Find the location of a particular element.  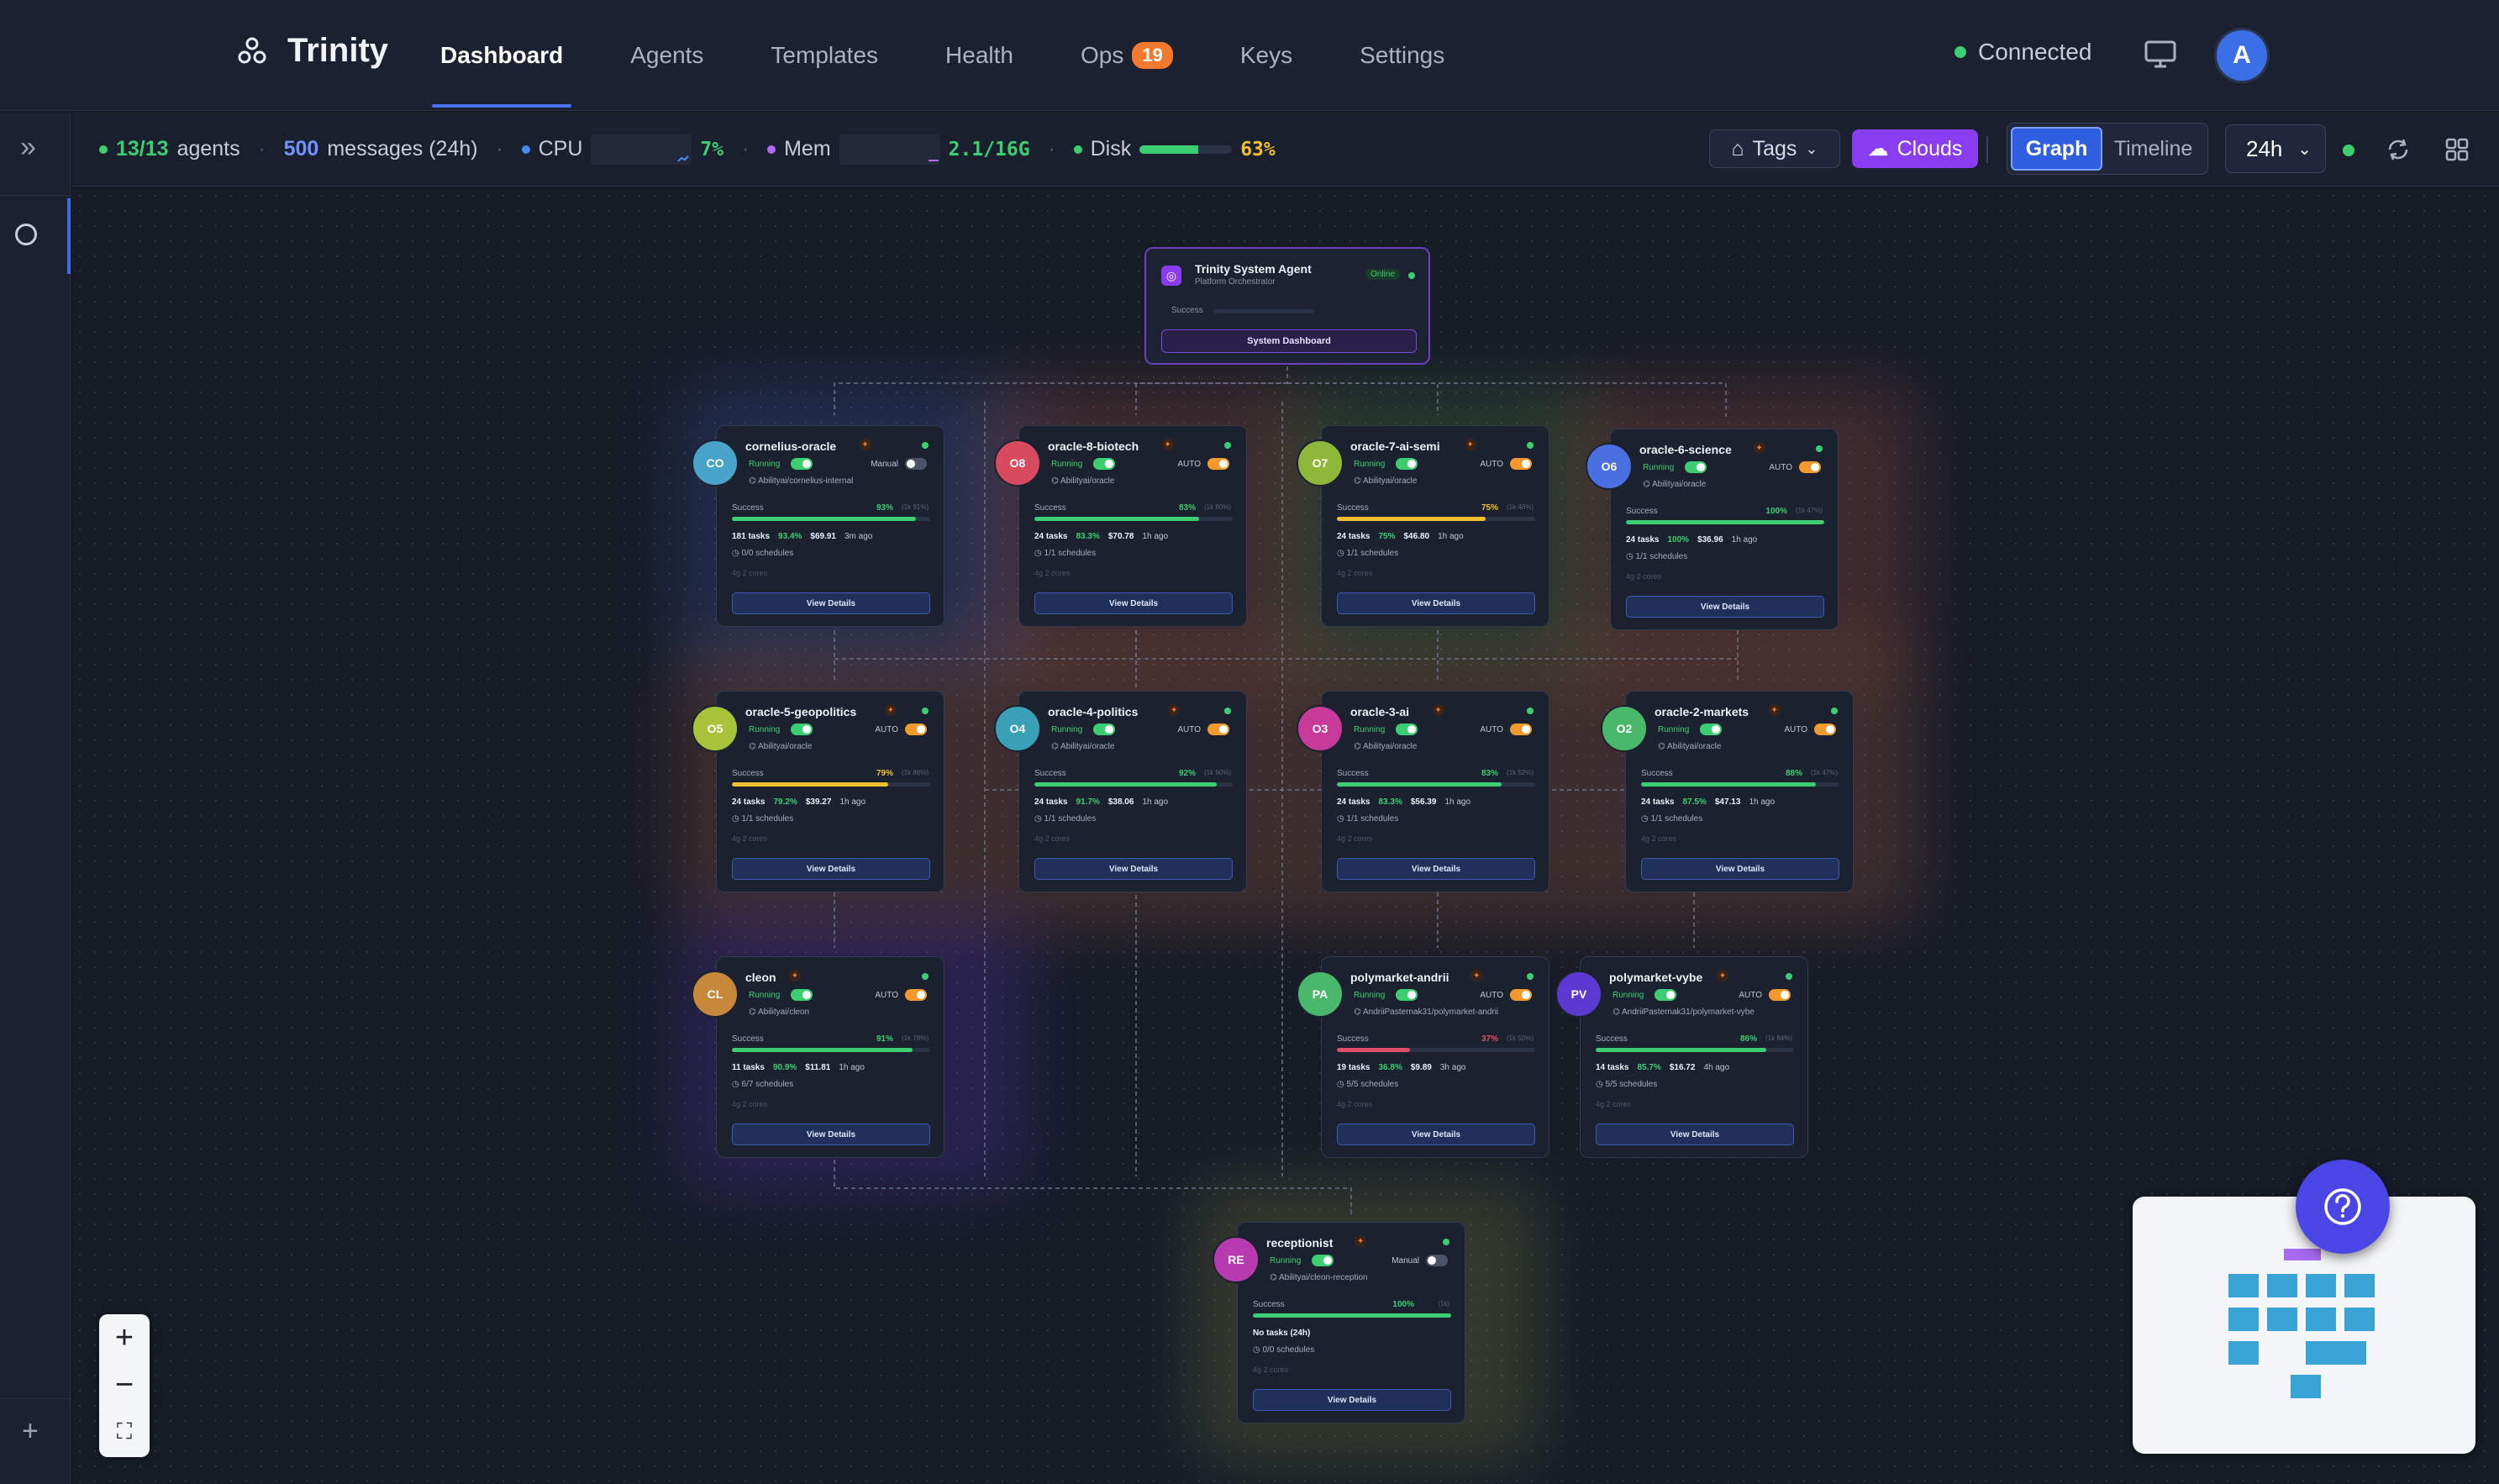

rail-item-active is located at coordinates (35, 236).